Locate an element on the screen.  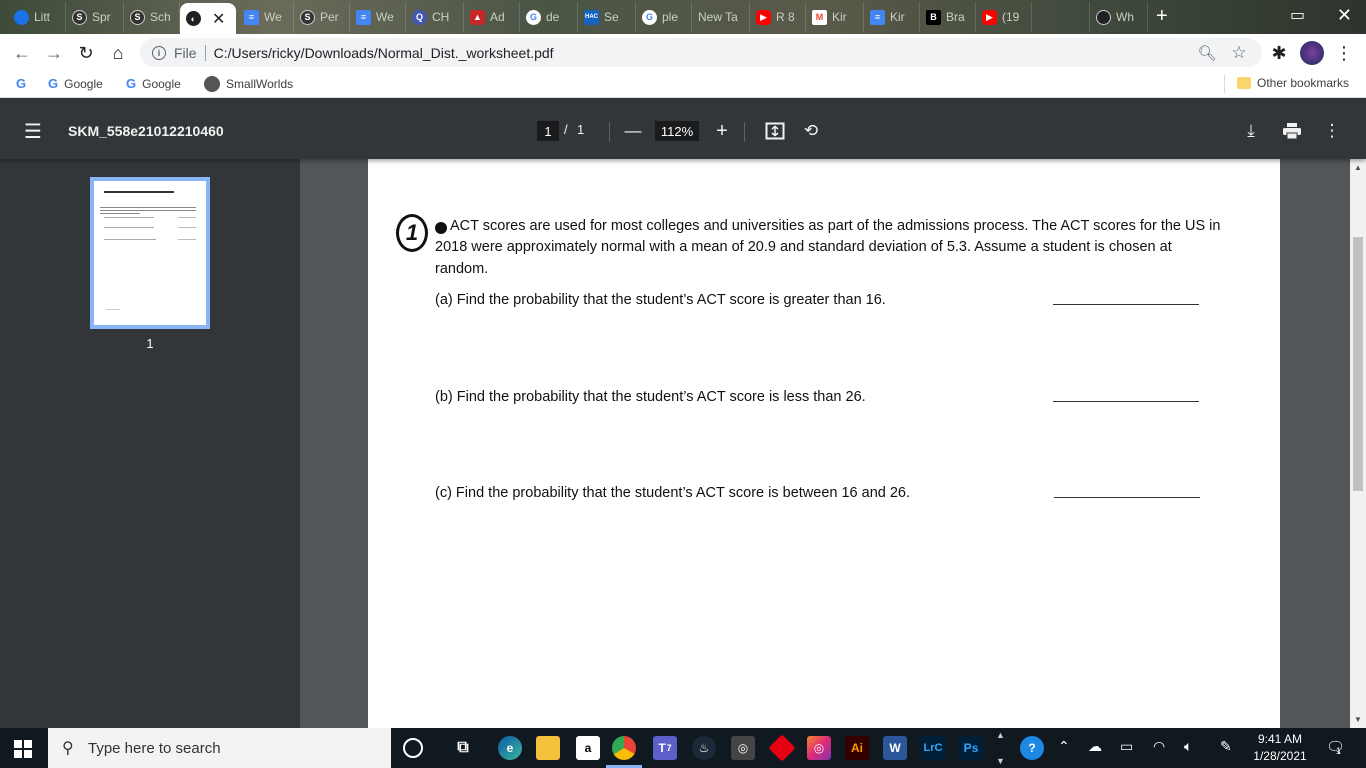
wifi-icon: ◠ is located at coordinates (1159, 746).